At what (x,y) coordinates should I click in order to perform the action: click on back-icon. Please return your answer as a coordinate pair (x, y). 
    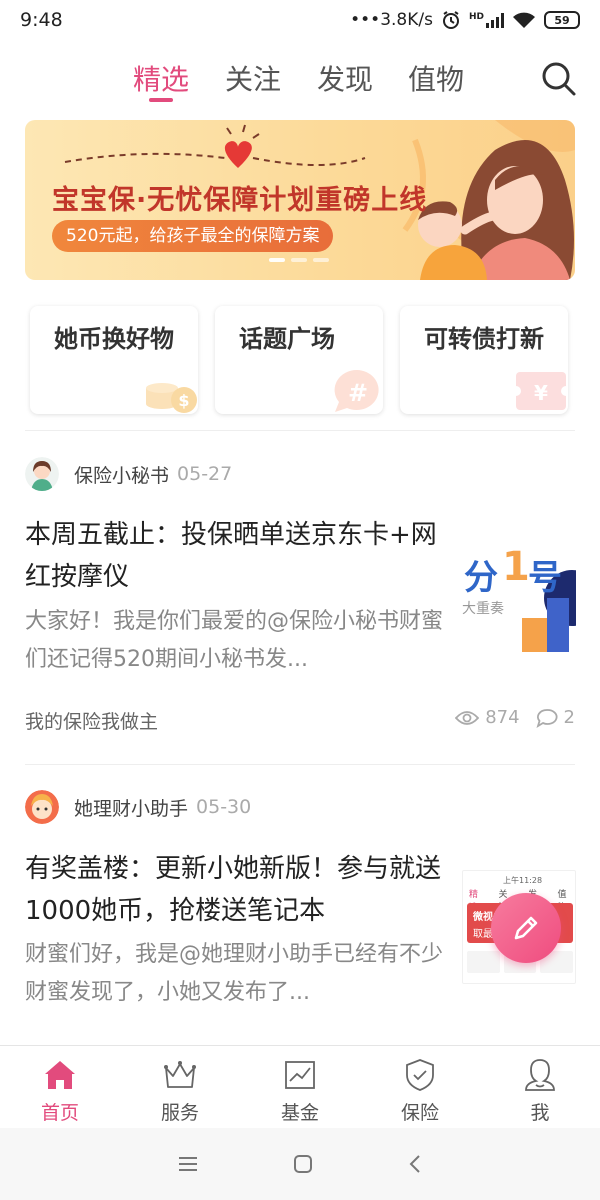
    Looking at the image, I should click on (415, 1164).